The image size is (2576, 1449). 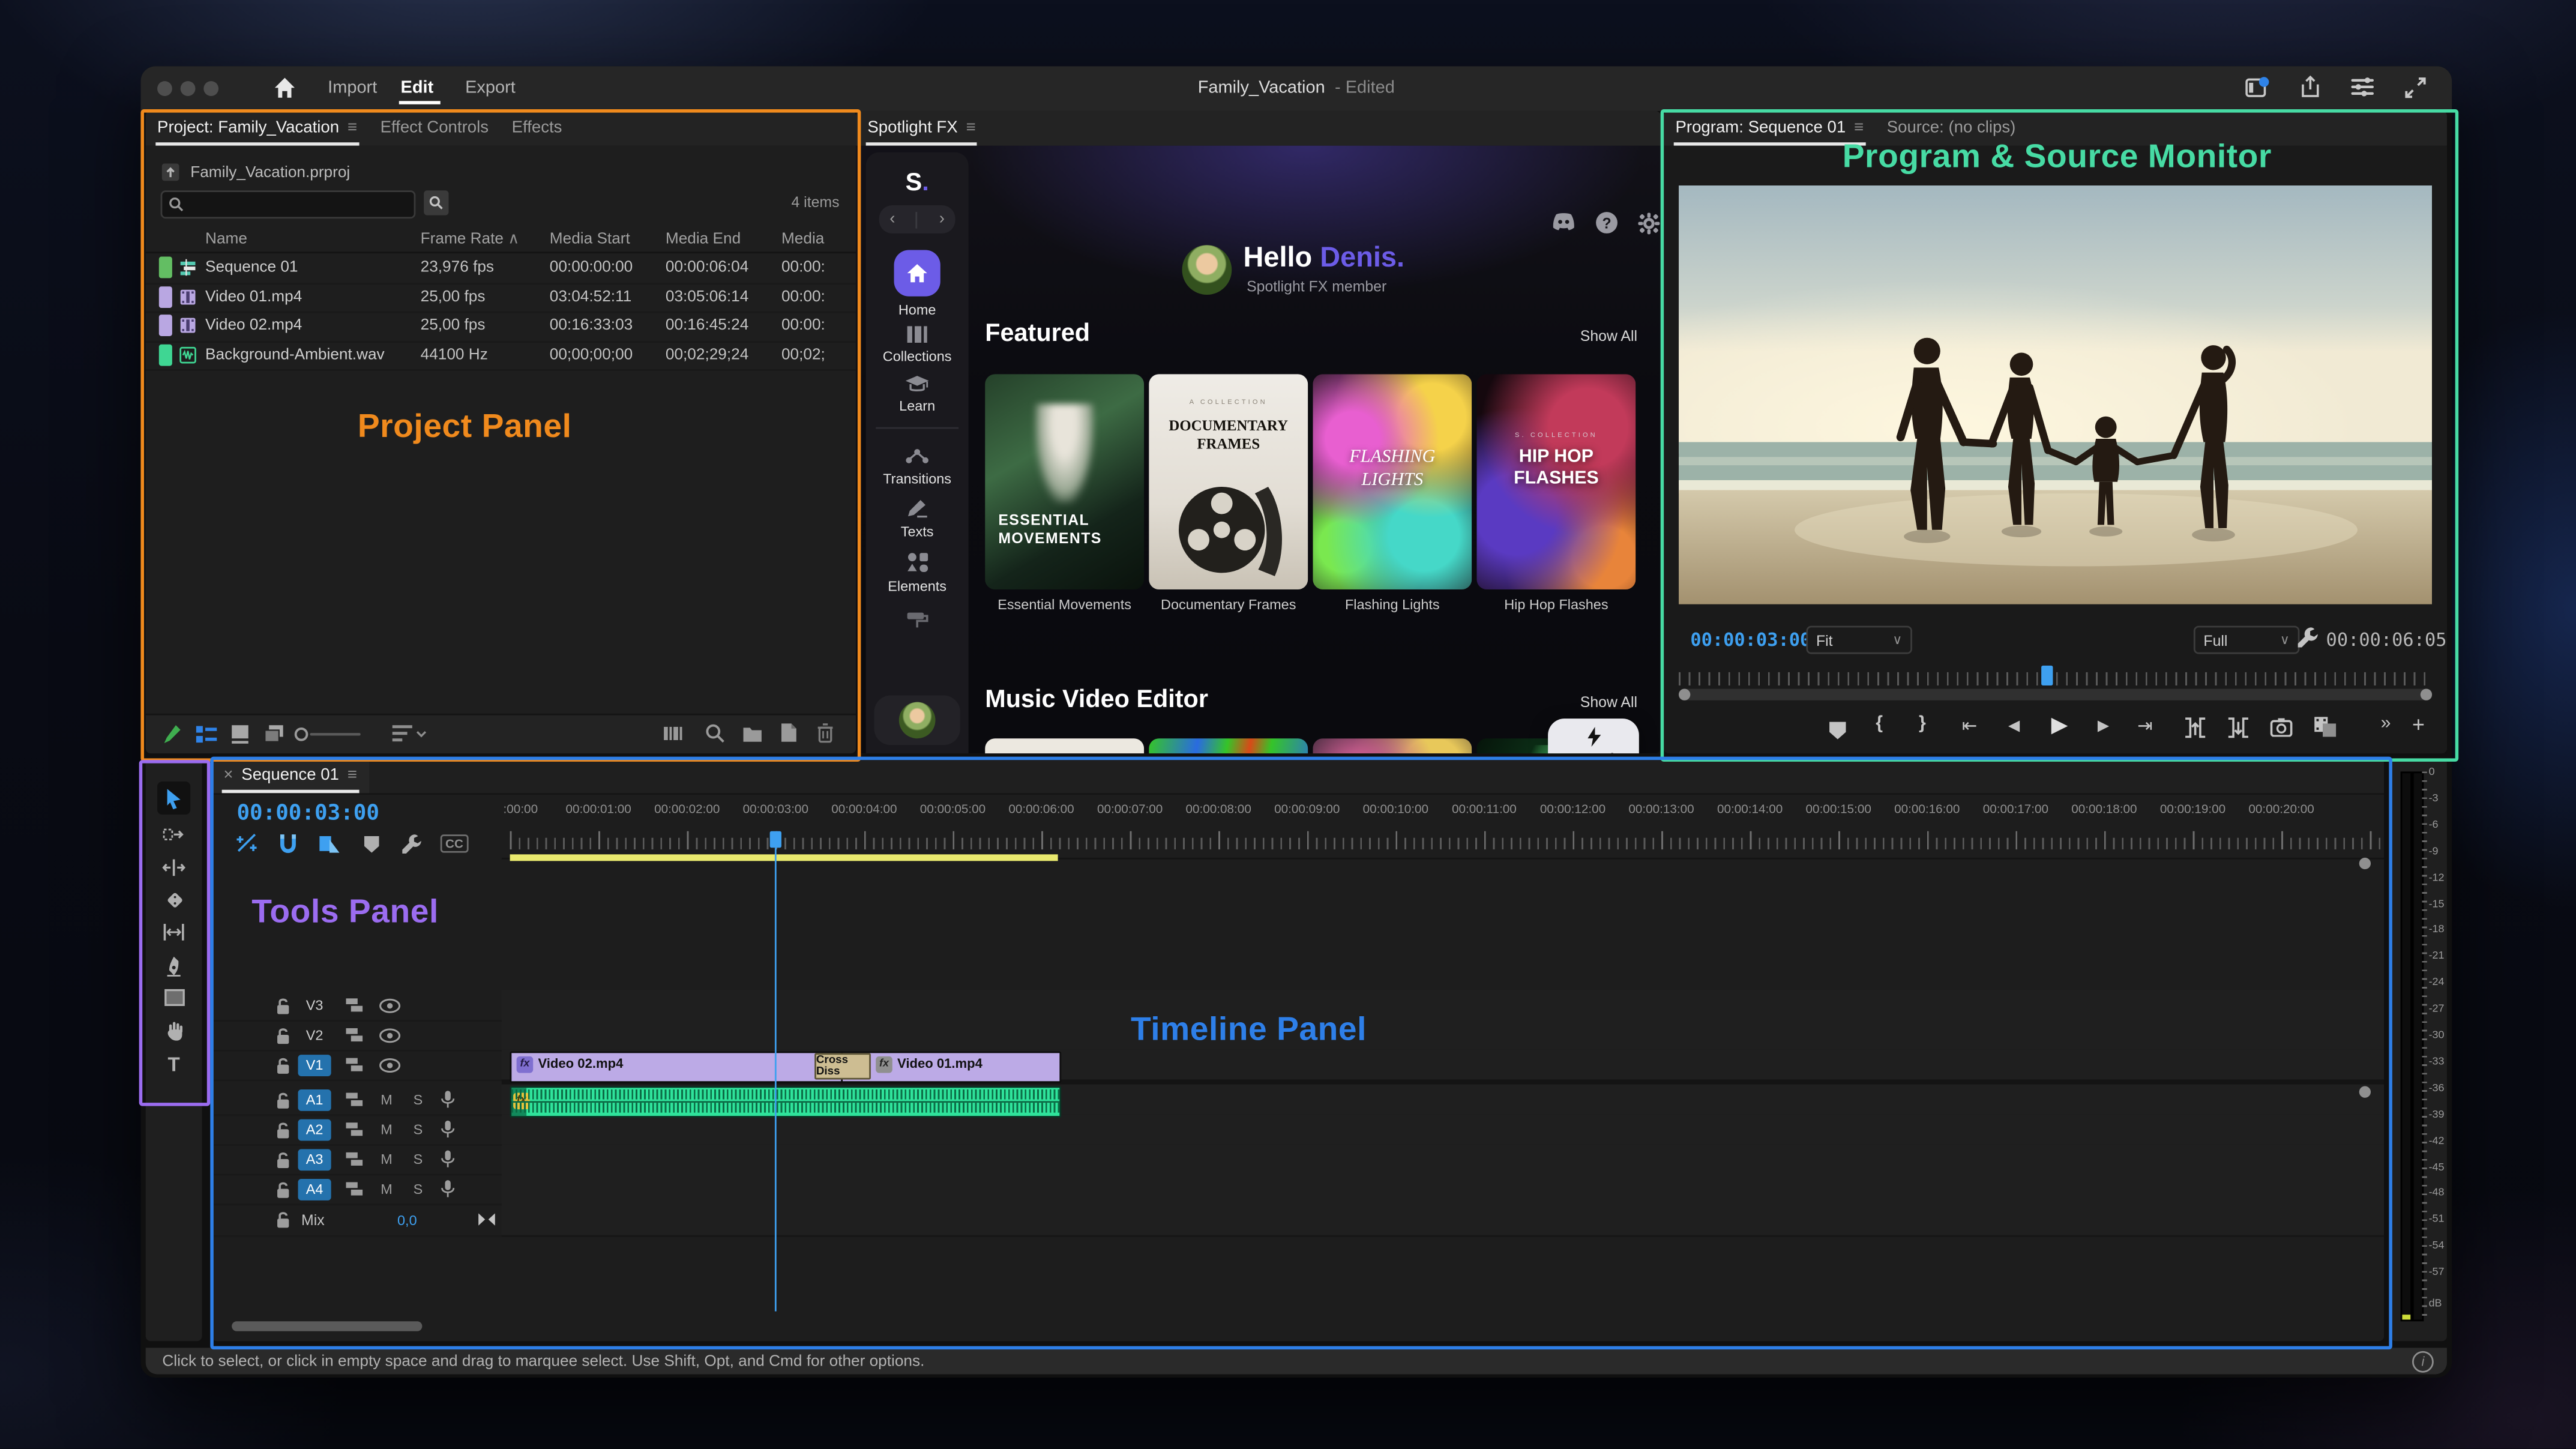 What do you see at coordinates (917, 531) in the screenshot?
I see `sidebar-item-texts: Texts` at bounding box center [917, 531].